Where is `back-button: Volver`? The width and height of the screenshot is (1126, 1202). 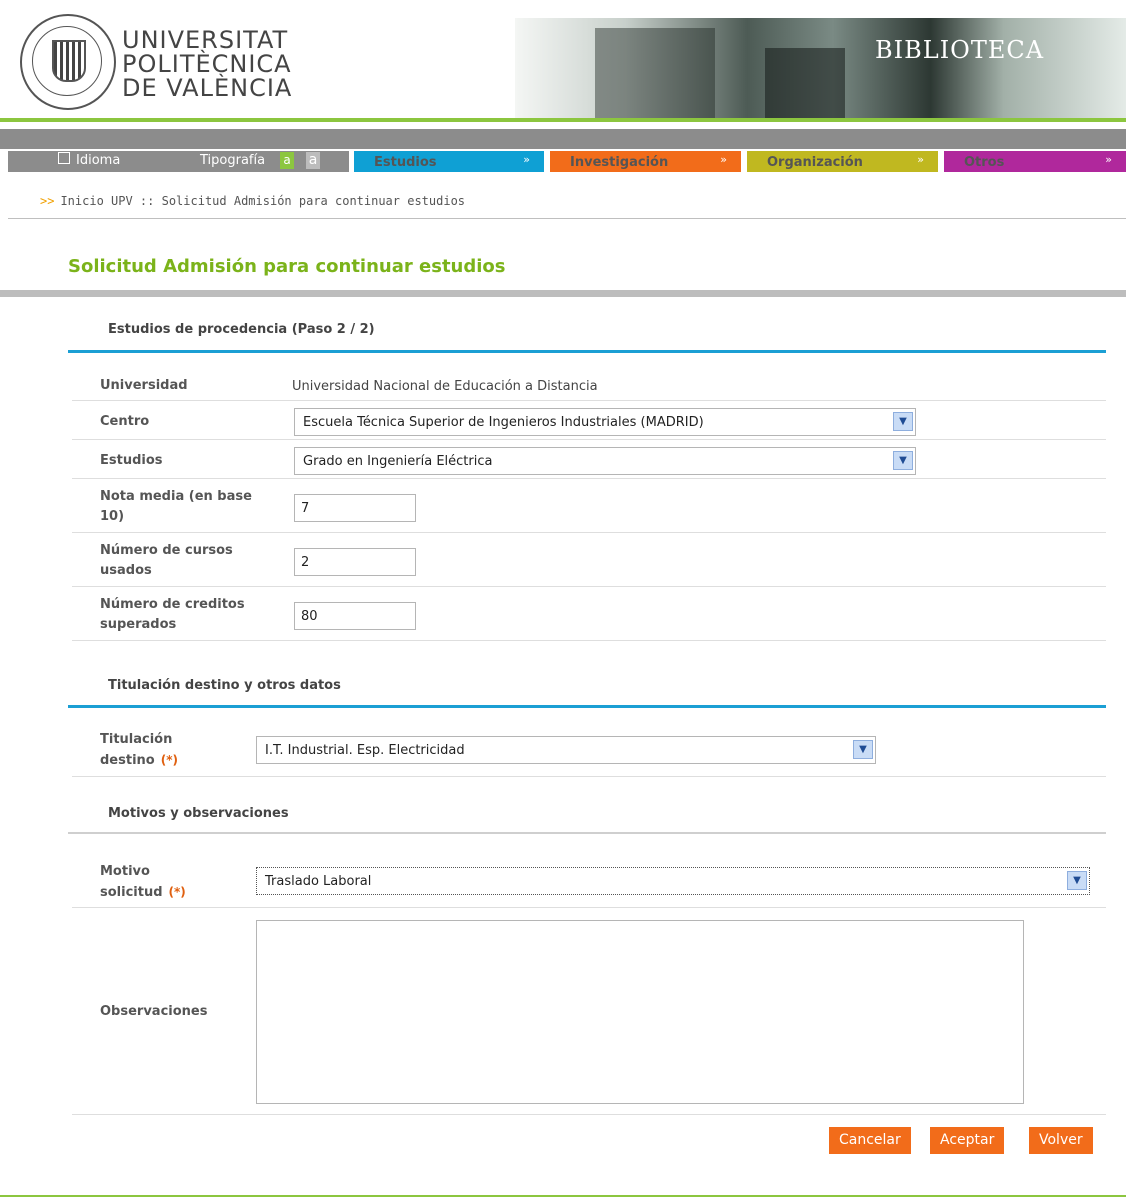 back-button: Volver is located at coordinates (1061, 1140).